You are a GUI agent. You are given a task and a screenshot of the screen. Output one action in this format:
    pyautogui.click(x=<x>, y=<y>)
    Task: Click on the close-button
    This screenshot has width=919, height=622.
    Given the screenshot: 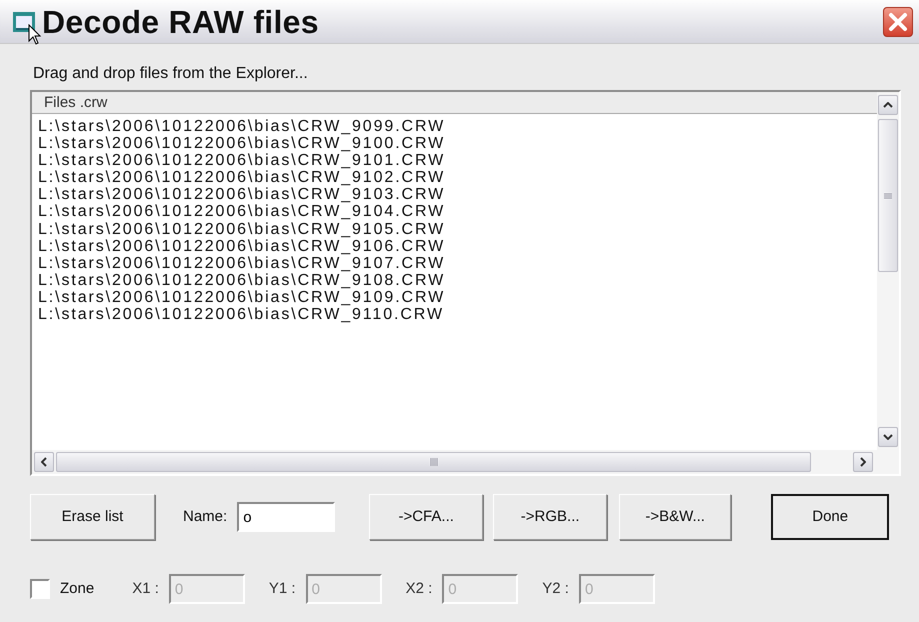 What is the action you would take?
    pyautogui.click(x=898, y=21)
    